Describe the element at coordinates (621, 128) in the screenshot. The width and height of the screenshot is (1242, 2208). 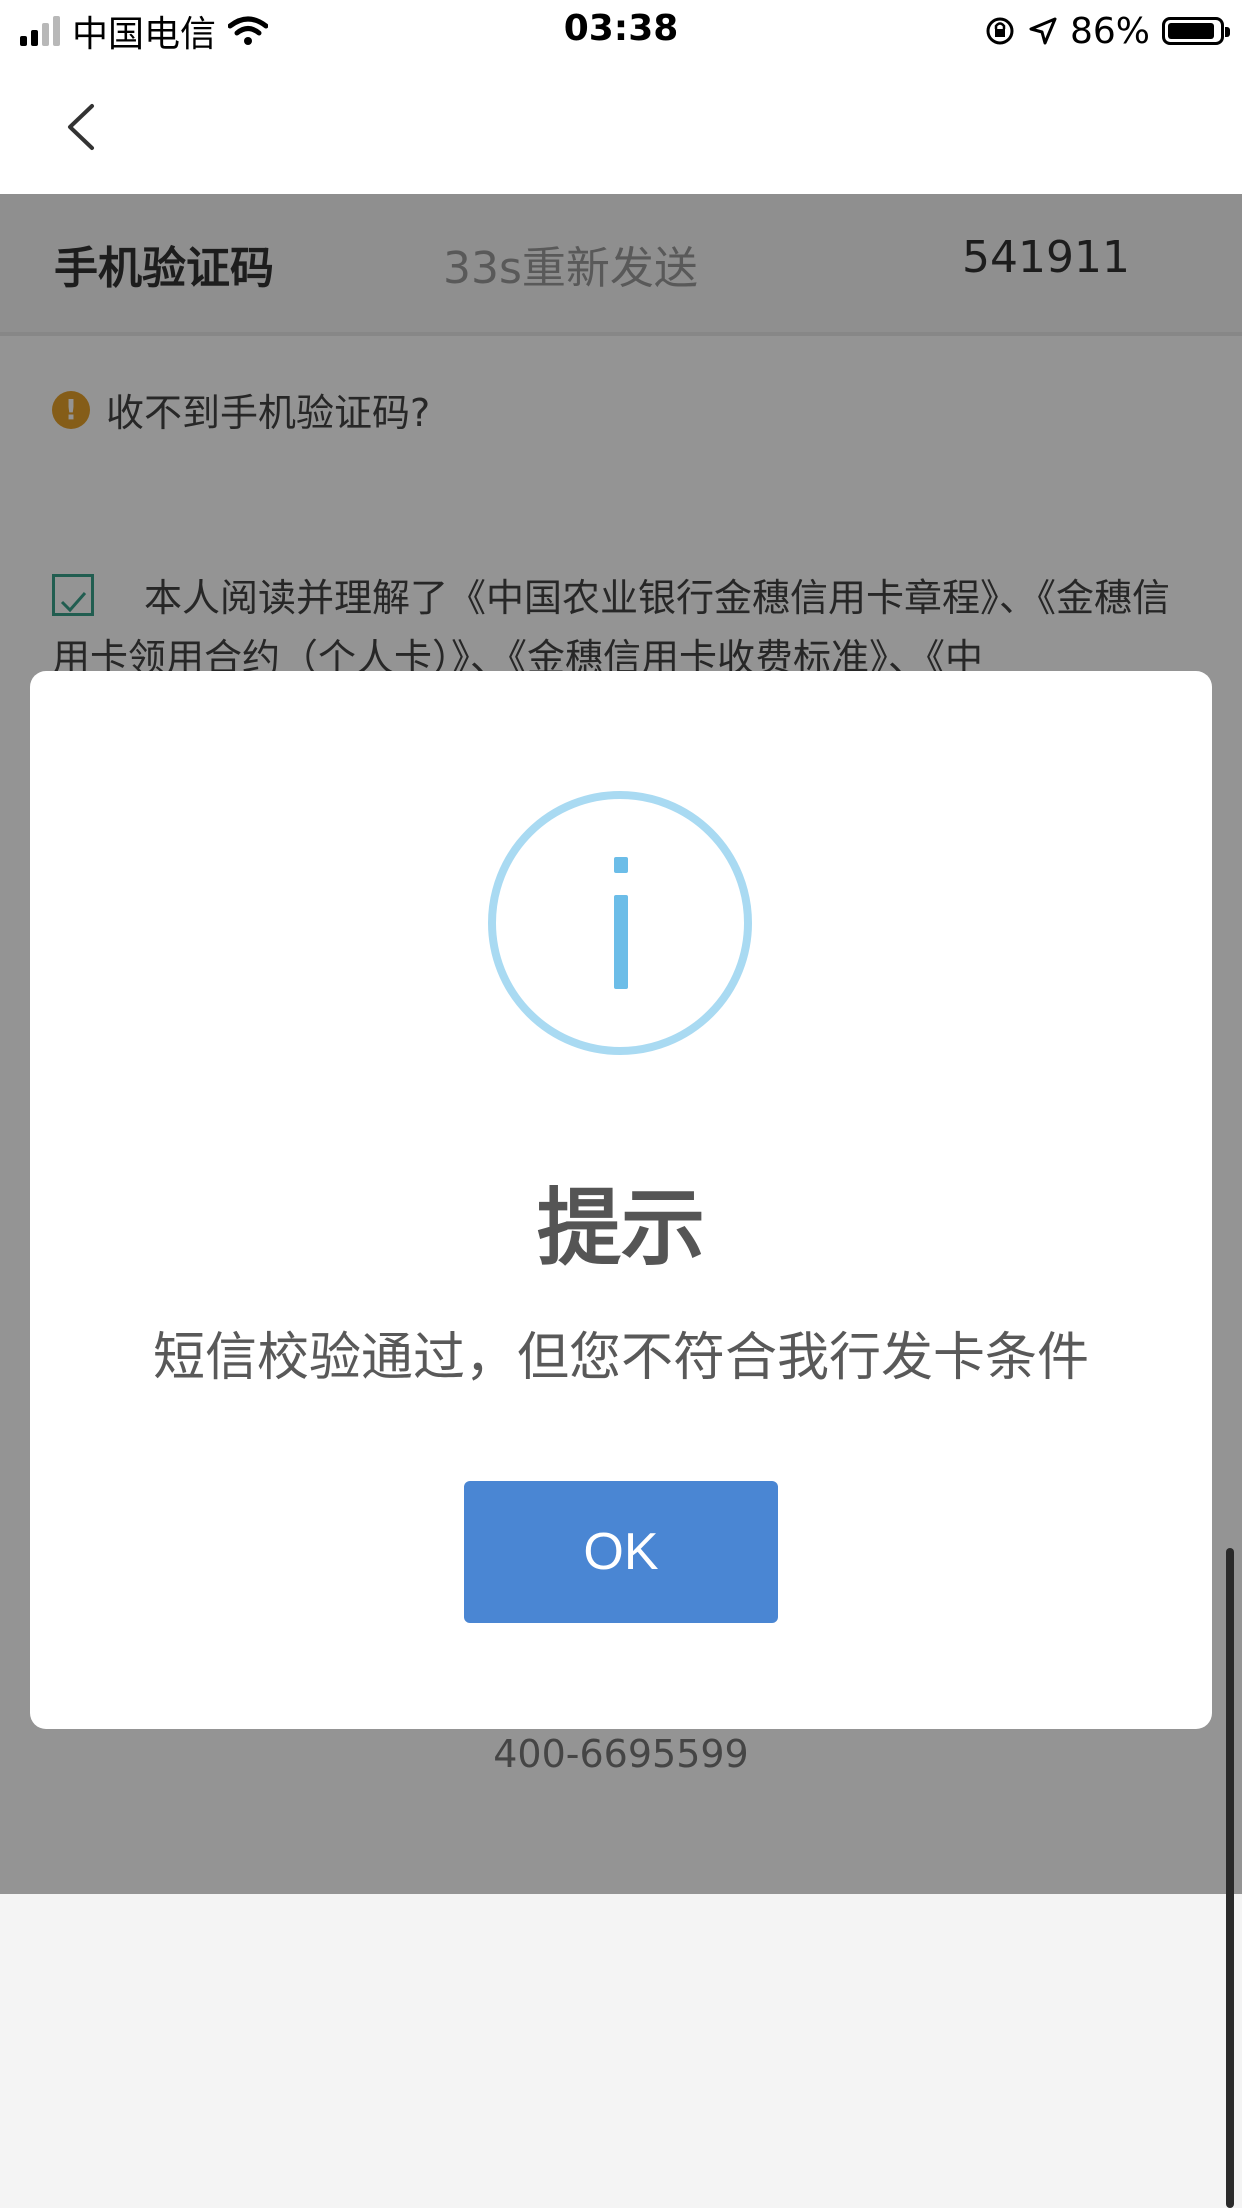
I see `nav-bar` at that location.